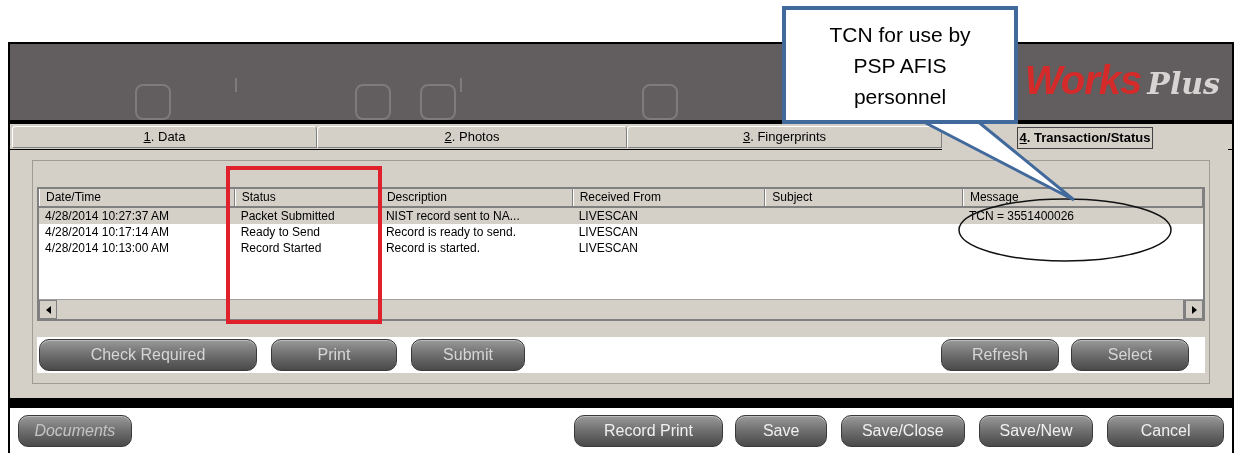  What do you see at coordinates (648, 430) in the screenshot?
I see `button: Record Print` at bounding box center [648, 430].